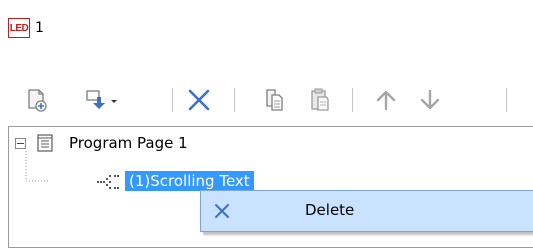 The image size is (533, 248). Describe the element at coordinates (330, 210) in the screenshot. I see `context-menu-delete-label: Delete` at that location.